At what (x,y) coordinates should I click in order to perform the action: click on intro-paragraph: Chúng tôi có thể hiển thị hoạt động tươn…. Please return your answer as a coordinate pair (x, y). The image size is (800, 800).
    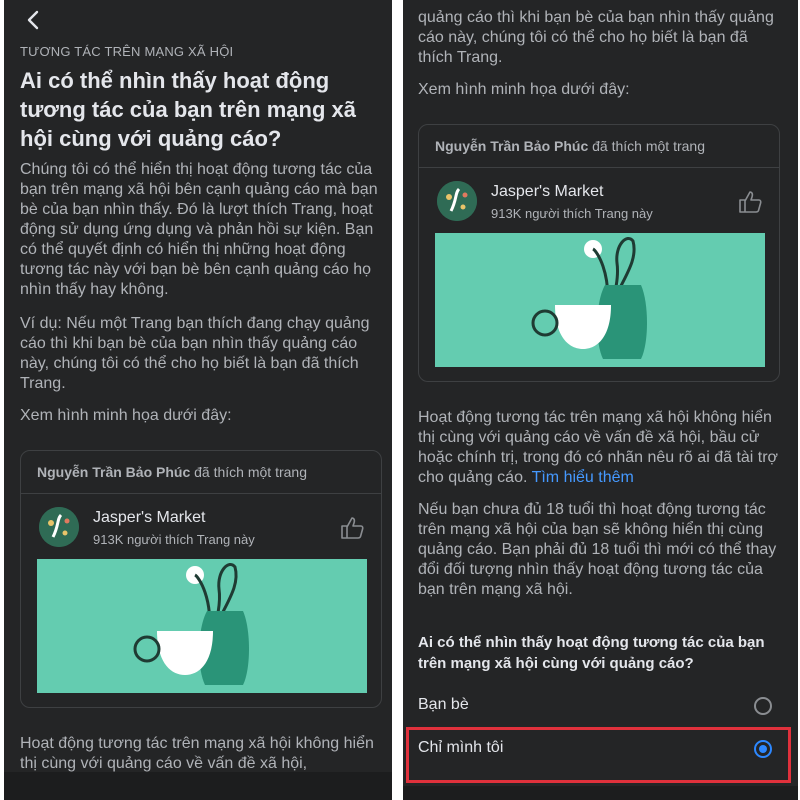
    Looking at the image, I should click on (199, 229).